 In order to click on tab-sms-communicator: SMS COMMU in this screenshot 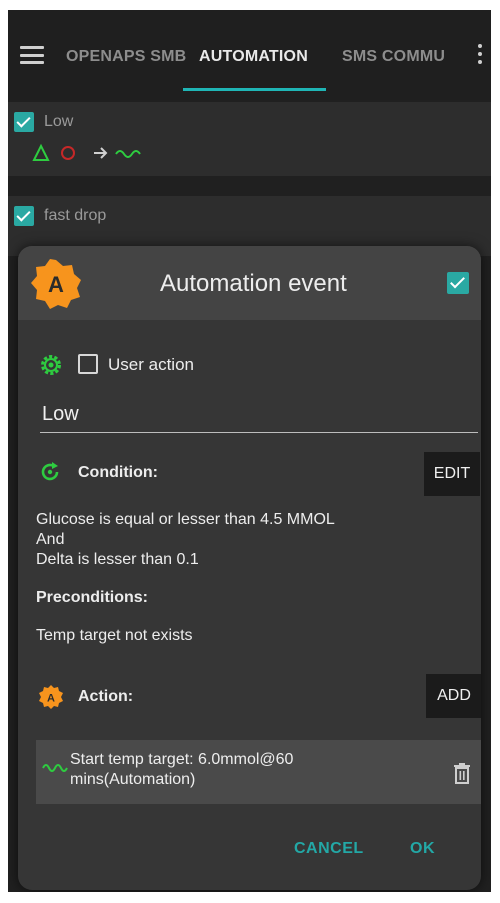, I will do `click(393, 57)`.